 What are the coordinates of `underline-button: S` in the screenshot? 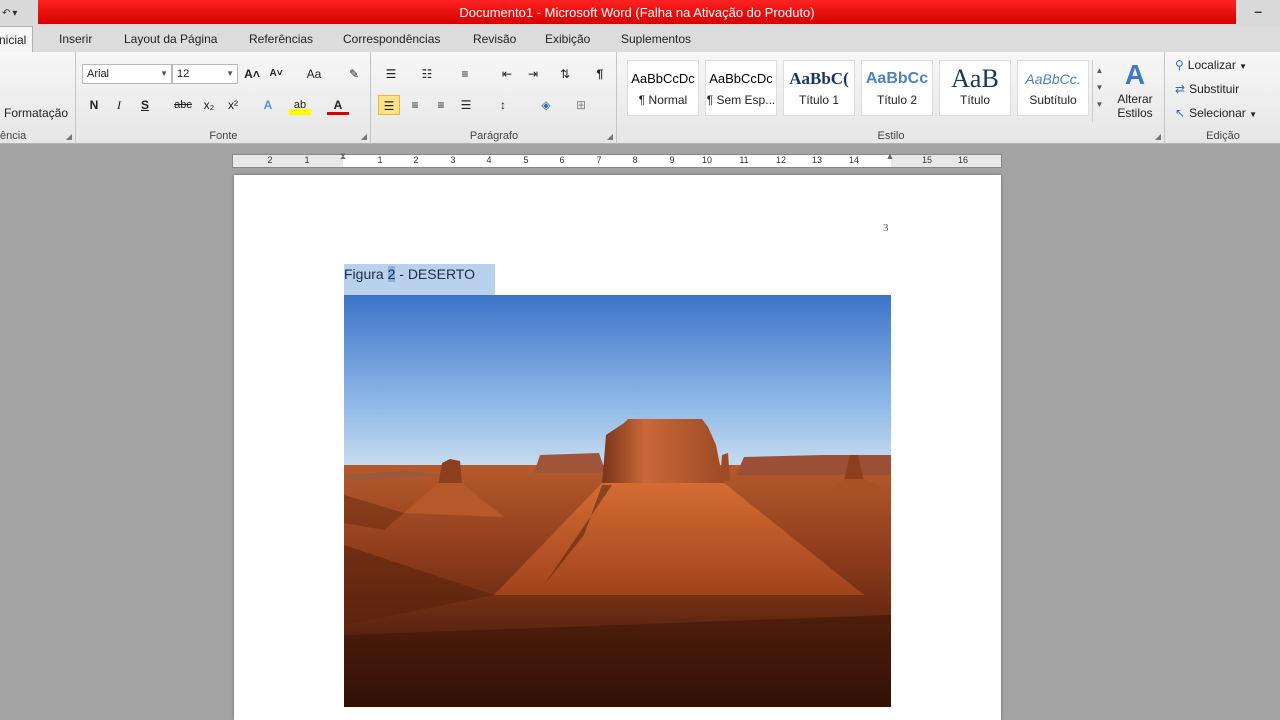 It's located at (145, 105).